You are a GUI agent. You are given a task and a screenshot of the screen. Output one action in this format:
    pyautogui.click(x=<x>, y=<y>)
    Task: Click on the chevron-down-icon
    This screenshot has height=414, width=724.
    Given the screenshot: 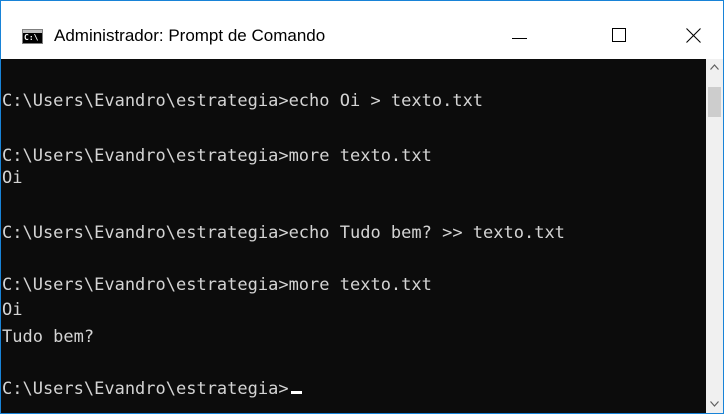 What is the action you would take?
    pyautogui.click(x=714, y=404)
    